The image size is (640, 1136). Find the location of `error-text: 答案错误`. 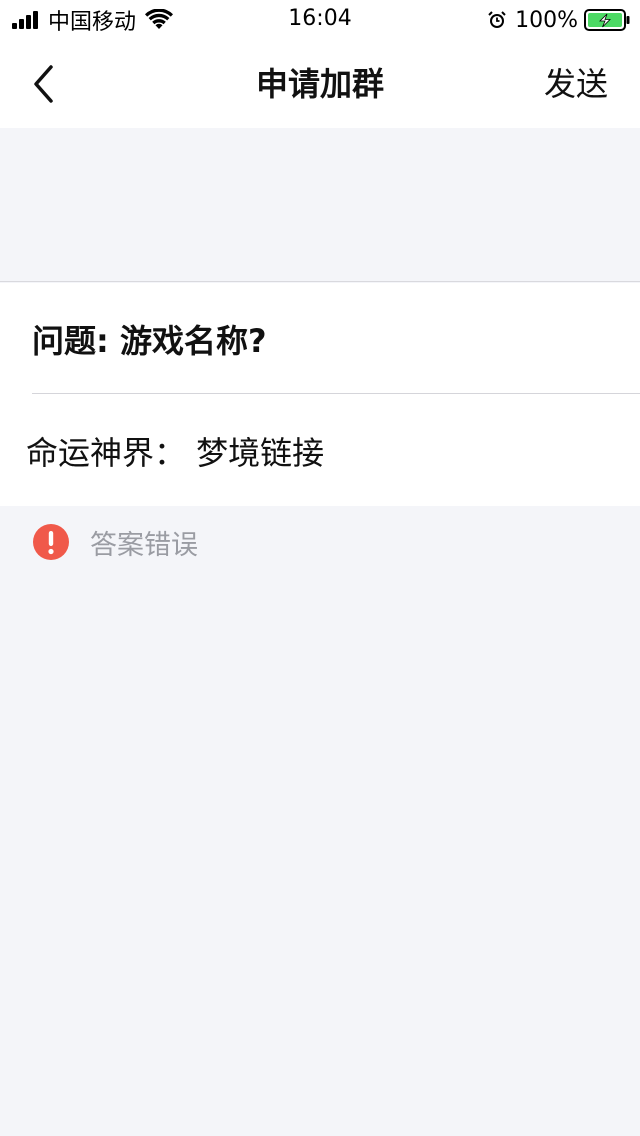

error-text: 答案错误 is located at coordinates (144, 545).